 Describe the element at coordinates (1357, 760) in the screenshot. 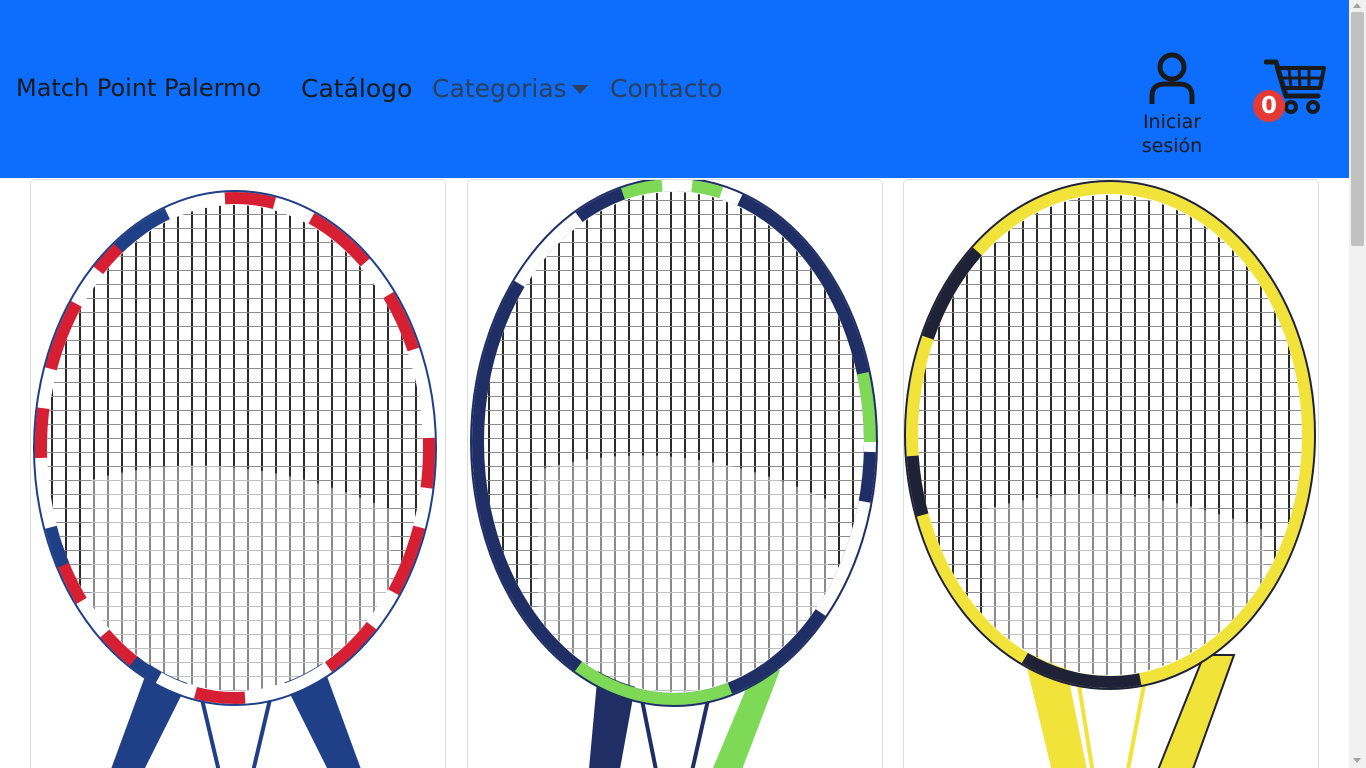

I see `scroll-down-arrow-icon` at that location.